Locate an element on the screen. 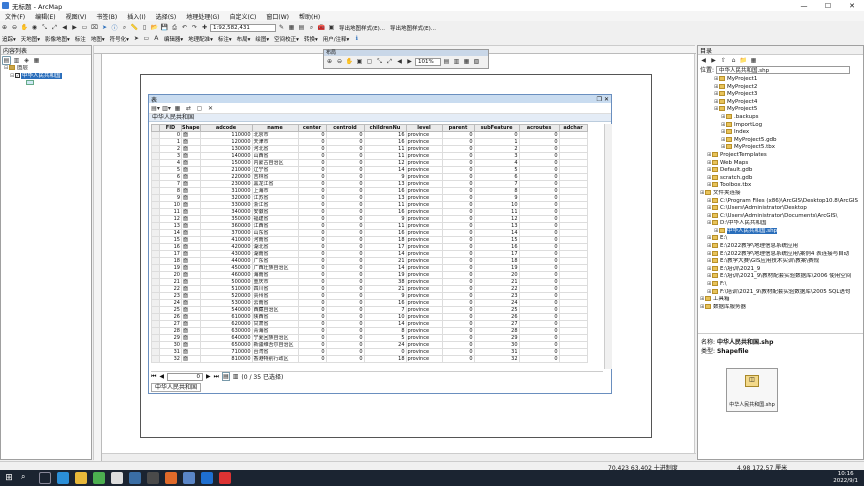  list-by-selection-icon: ▦ is located at coordinates (36, 60).